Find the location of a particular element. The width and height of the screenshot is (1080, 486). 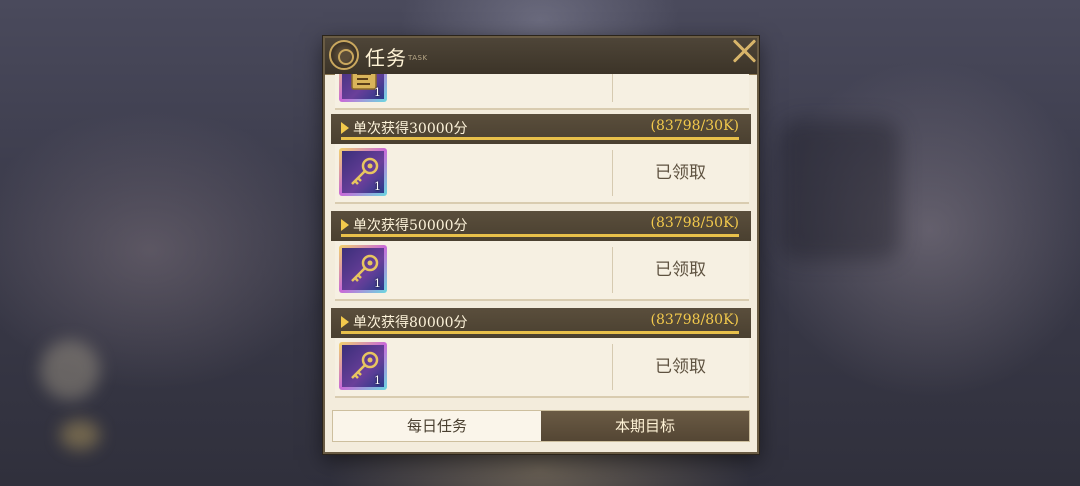

task-progress: (83798/80K) is located at coordinates (694, 320).